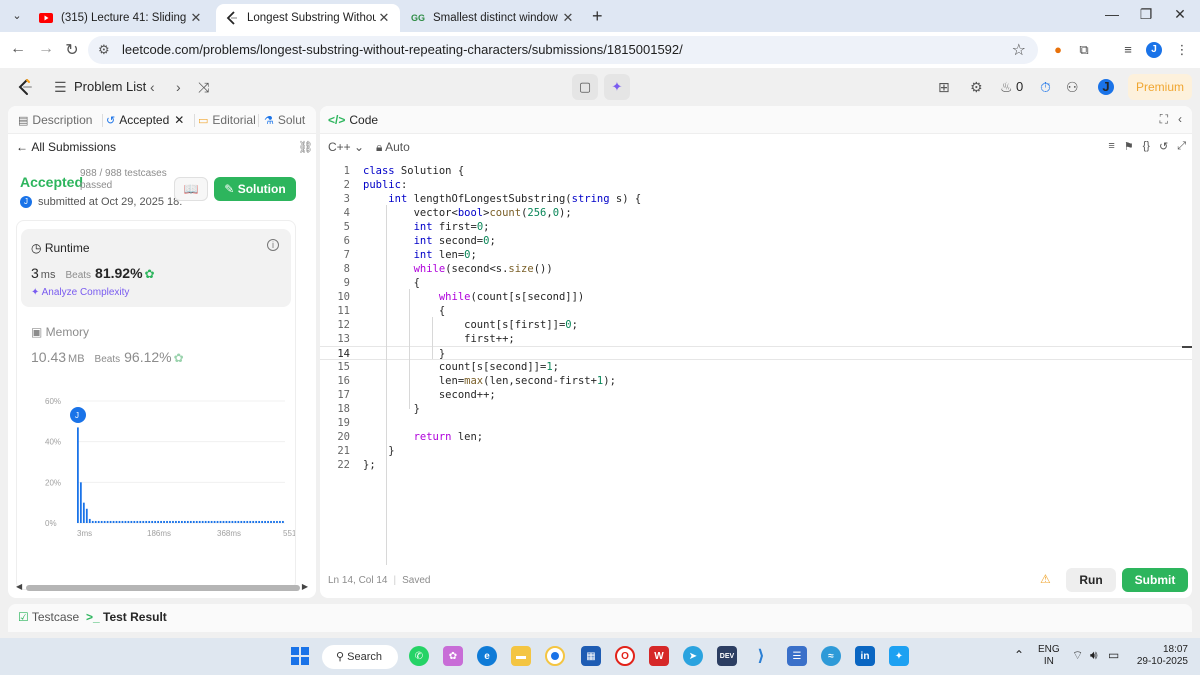 The image size is (1200, 675). Describe the element at coordinates (756, 325) in the screenshot. I see `code-line: 12 count[s[first]]=0;` at that location.